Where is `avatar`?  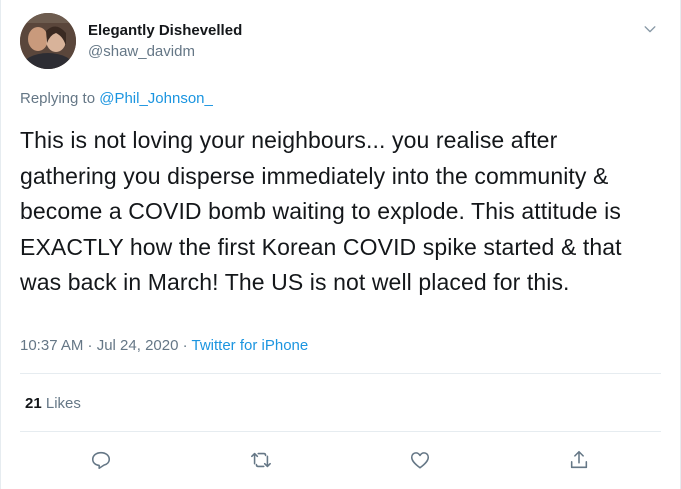
avatar is located at coordinates (48, 41).